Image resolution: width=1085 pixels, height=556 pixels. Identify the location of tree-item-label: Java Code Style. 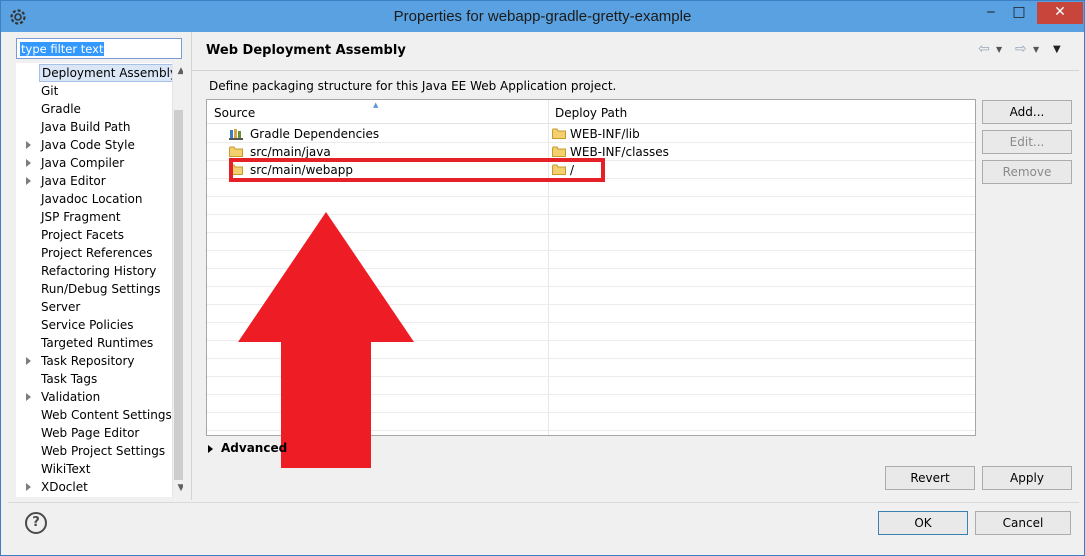
(88, 145).